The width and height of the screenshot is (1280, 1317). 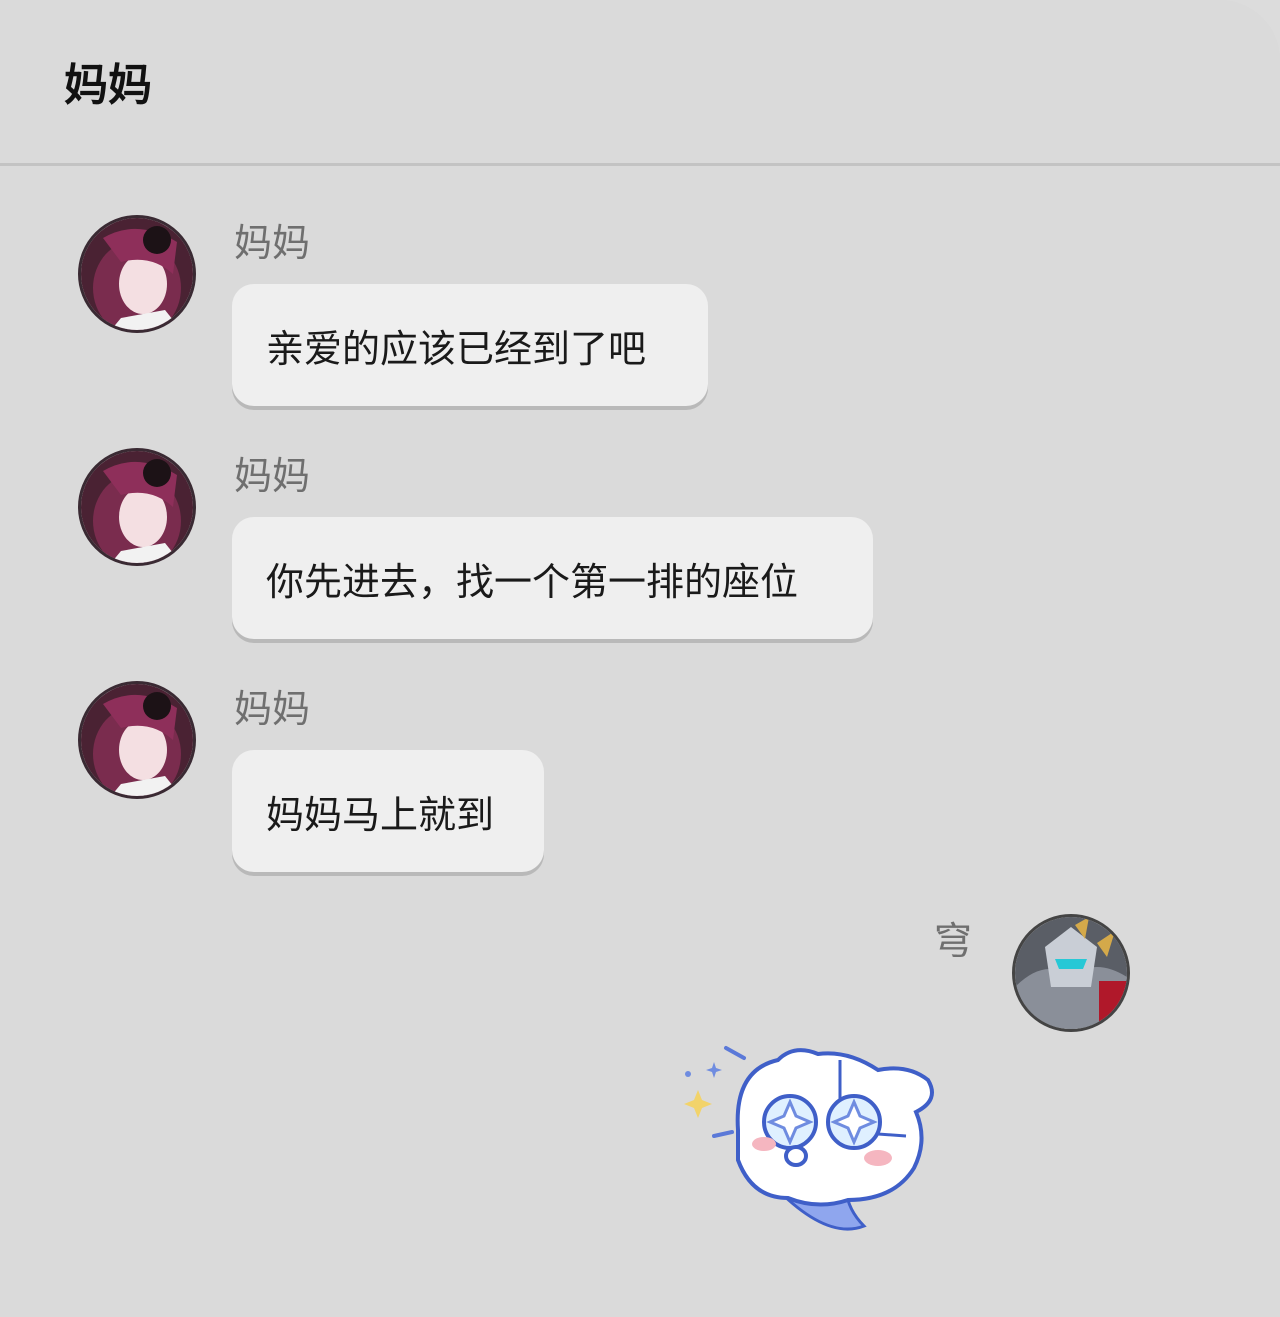 What do you see at coordinates (470, 345) in the screenshot?
I see `message-bubble: 亲爱的应该已经到了吧` at bounding box center [470, 345].